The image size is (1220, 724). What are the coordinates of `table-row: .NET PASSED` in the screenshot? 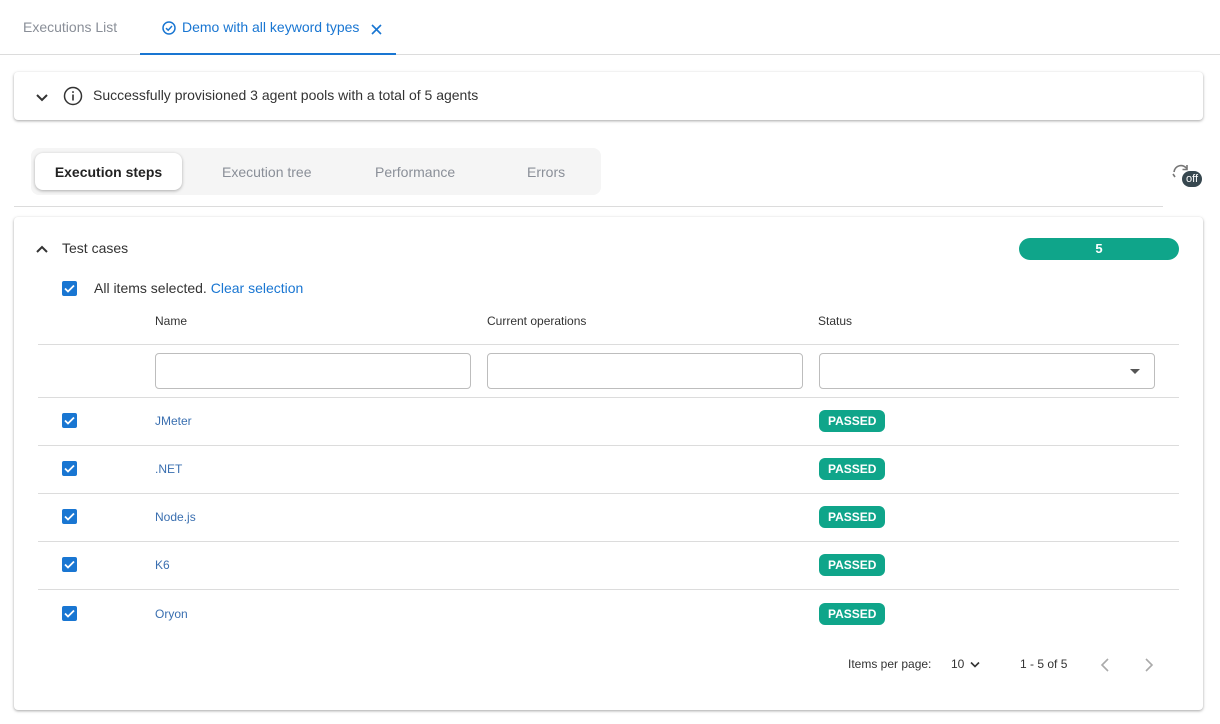 It's located at (608, 469).